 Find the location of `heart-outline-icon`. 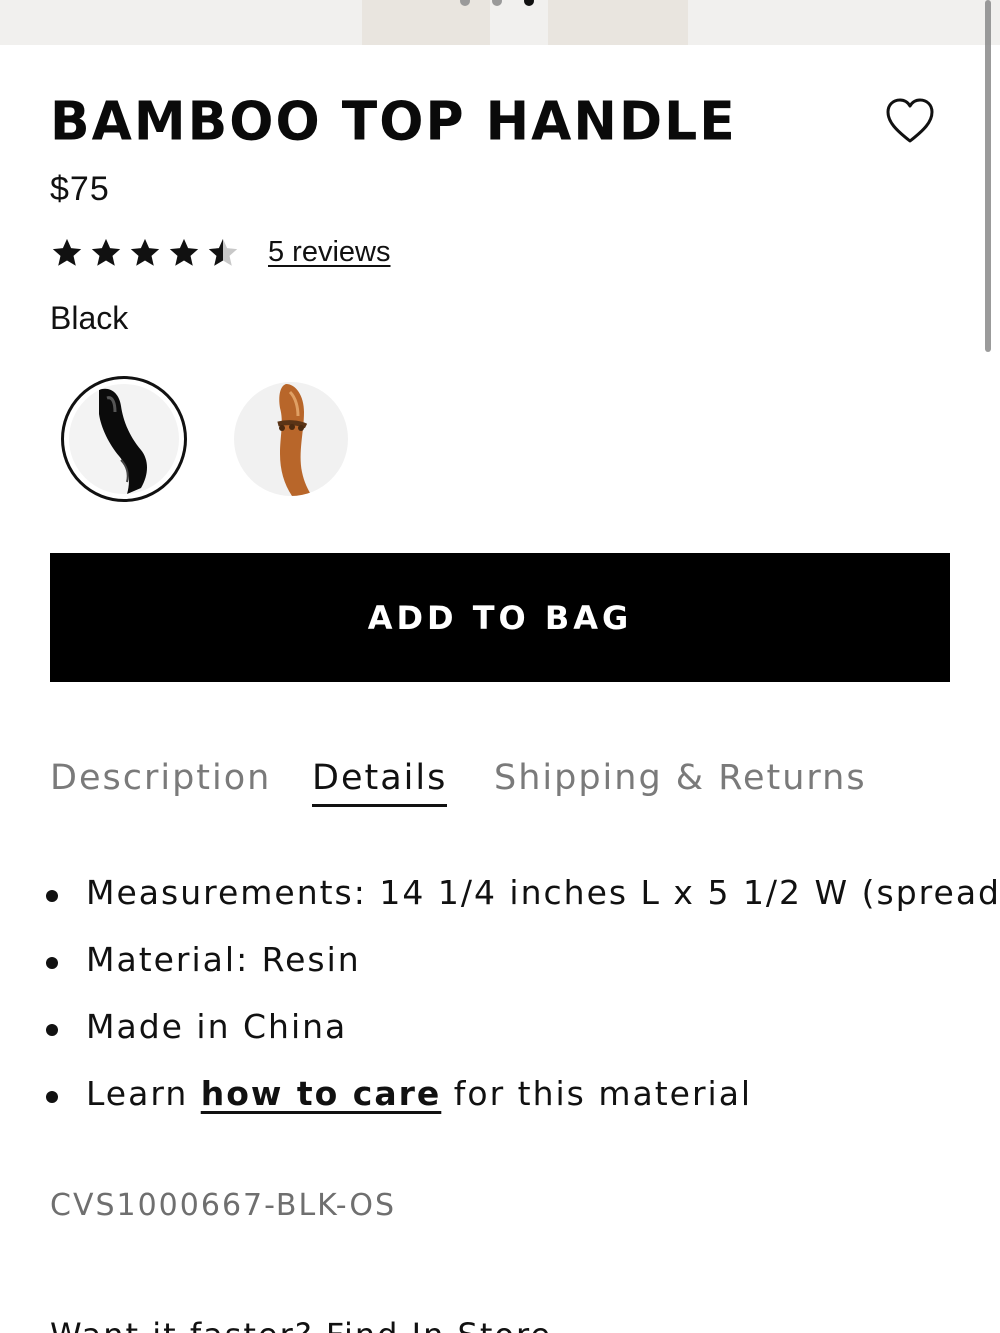

heart-outline-icon is located at coordinates (910, 121).